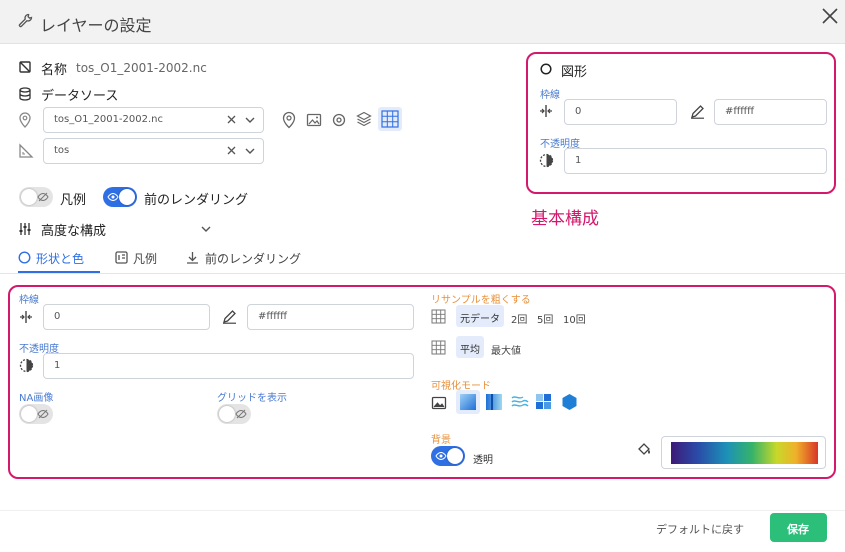 This screenshot has height=552, width=845. What do you see at coordinates (109, 119) in the screenshot?
I see `source-select-value: tos_O1_2001-2002.nc` at bounding box center [109, 119].